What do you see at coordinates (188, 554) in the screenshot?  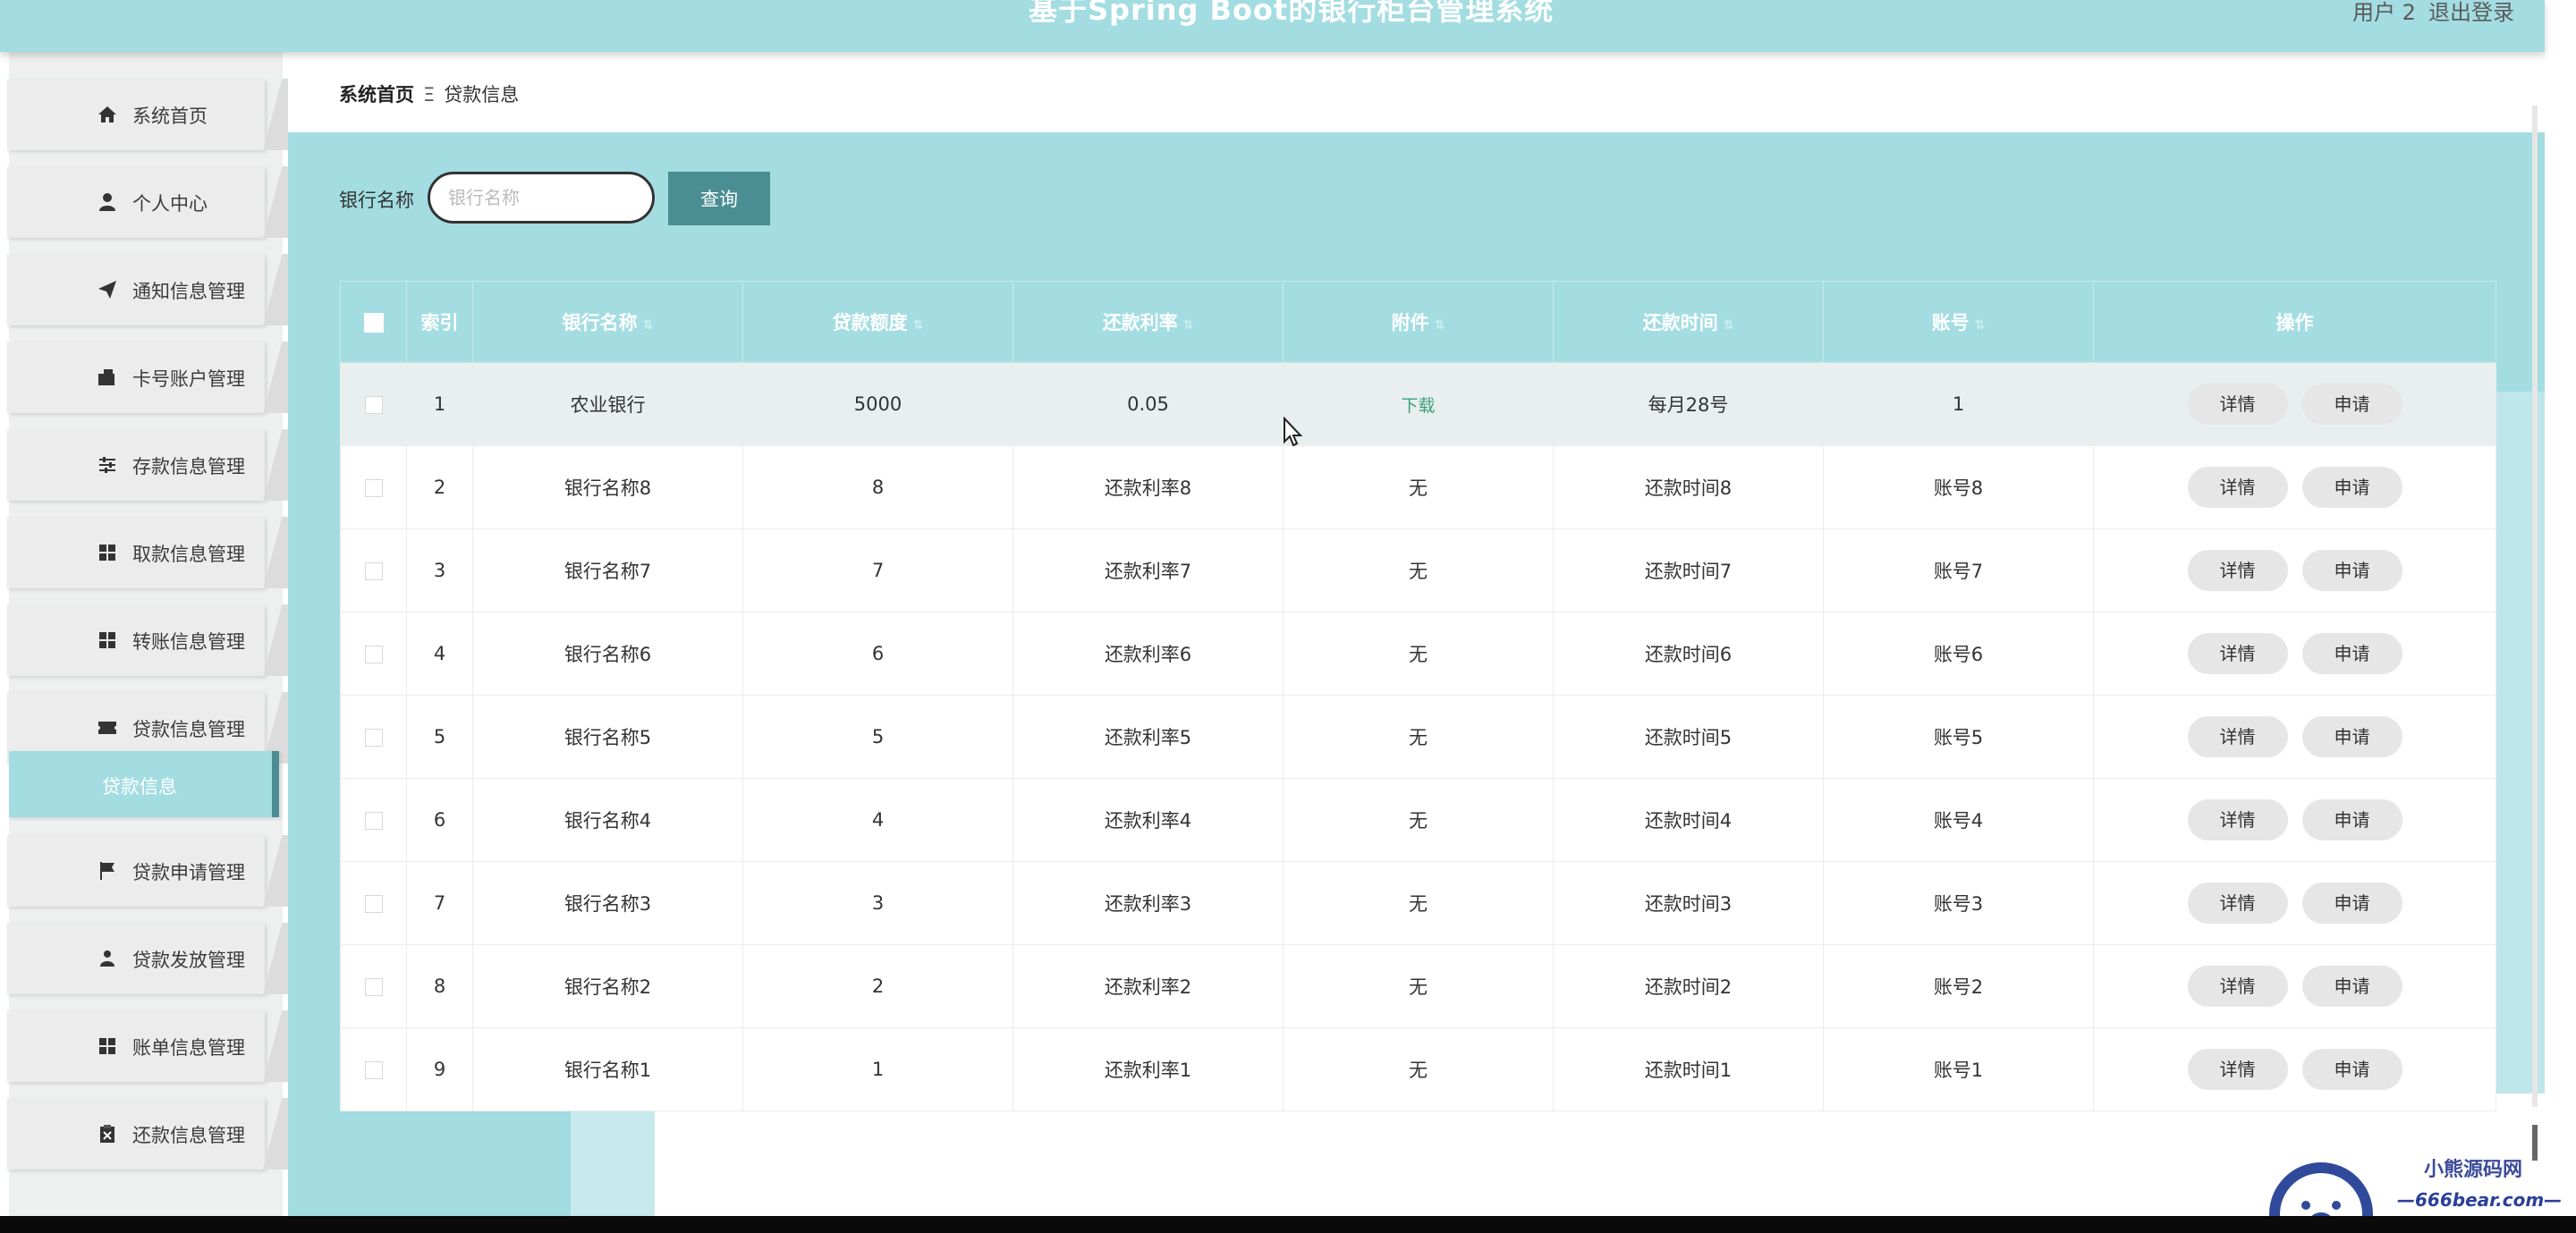 I see `sidebar-item-label: 取款信息管理` at bounding box center [188, 554].